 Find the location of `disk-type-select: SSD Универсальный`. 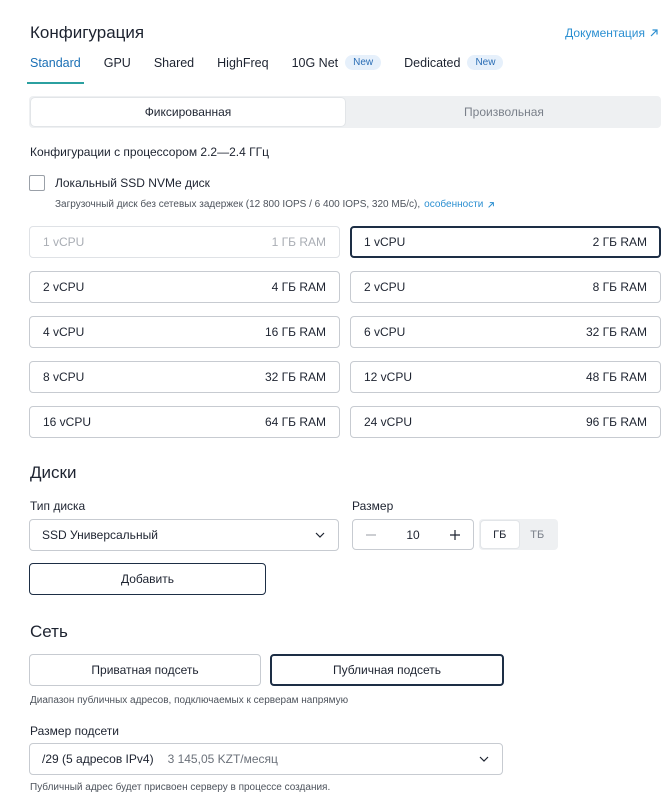

disk-type-select: SSD Универсальный is located at coordinates (184, 535).